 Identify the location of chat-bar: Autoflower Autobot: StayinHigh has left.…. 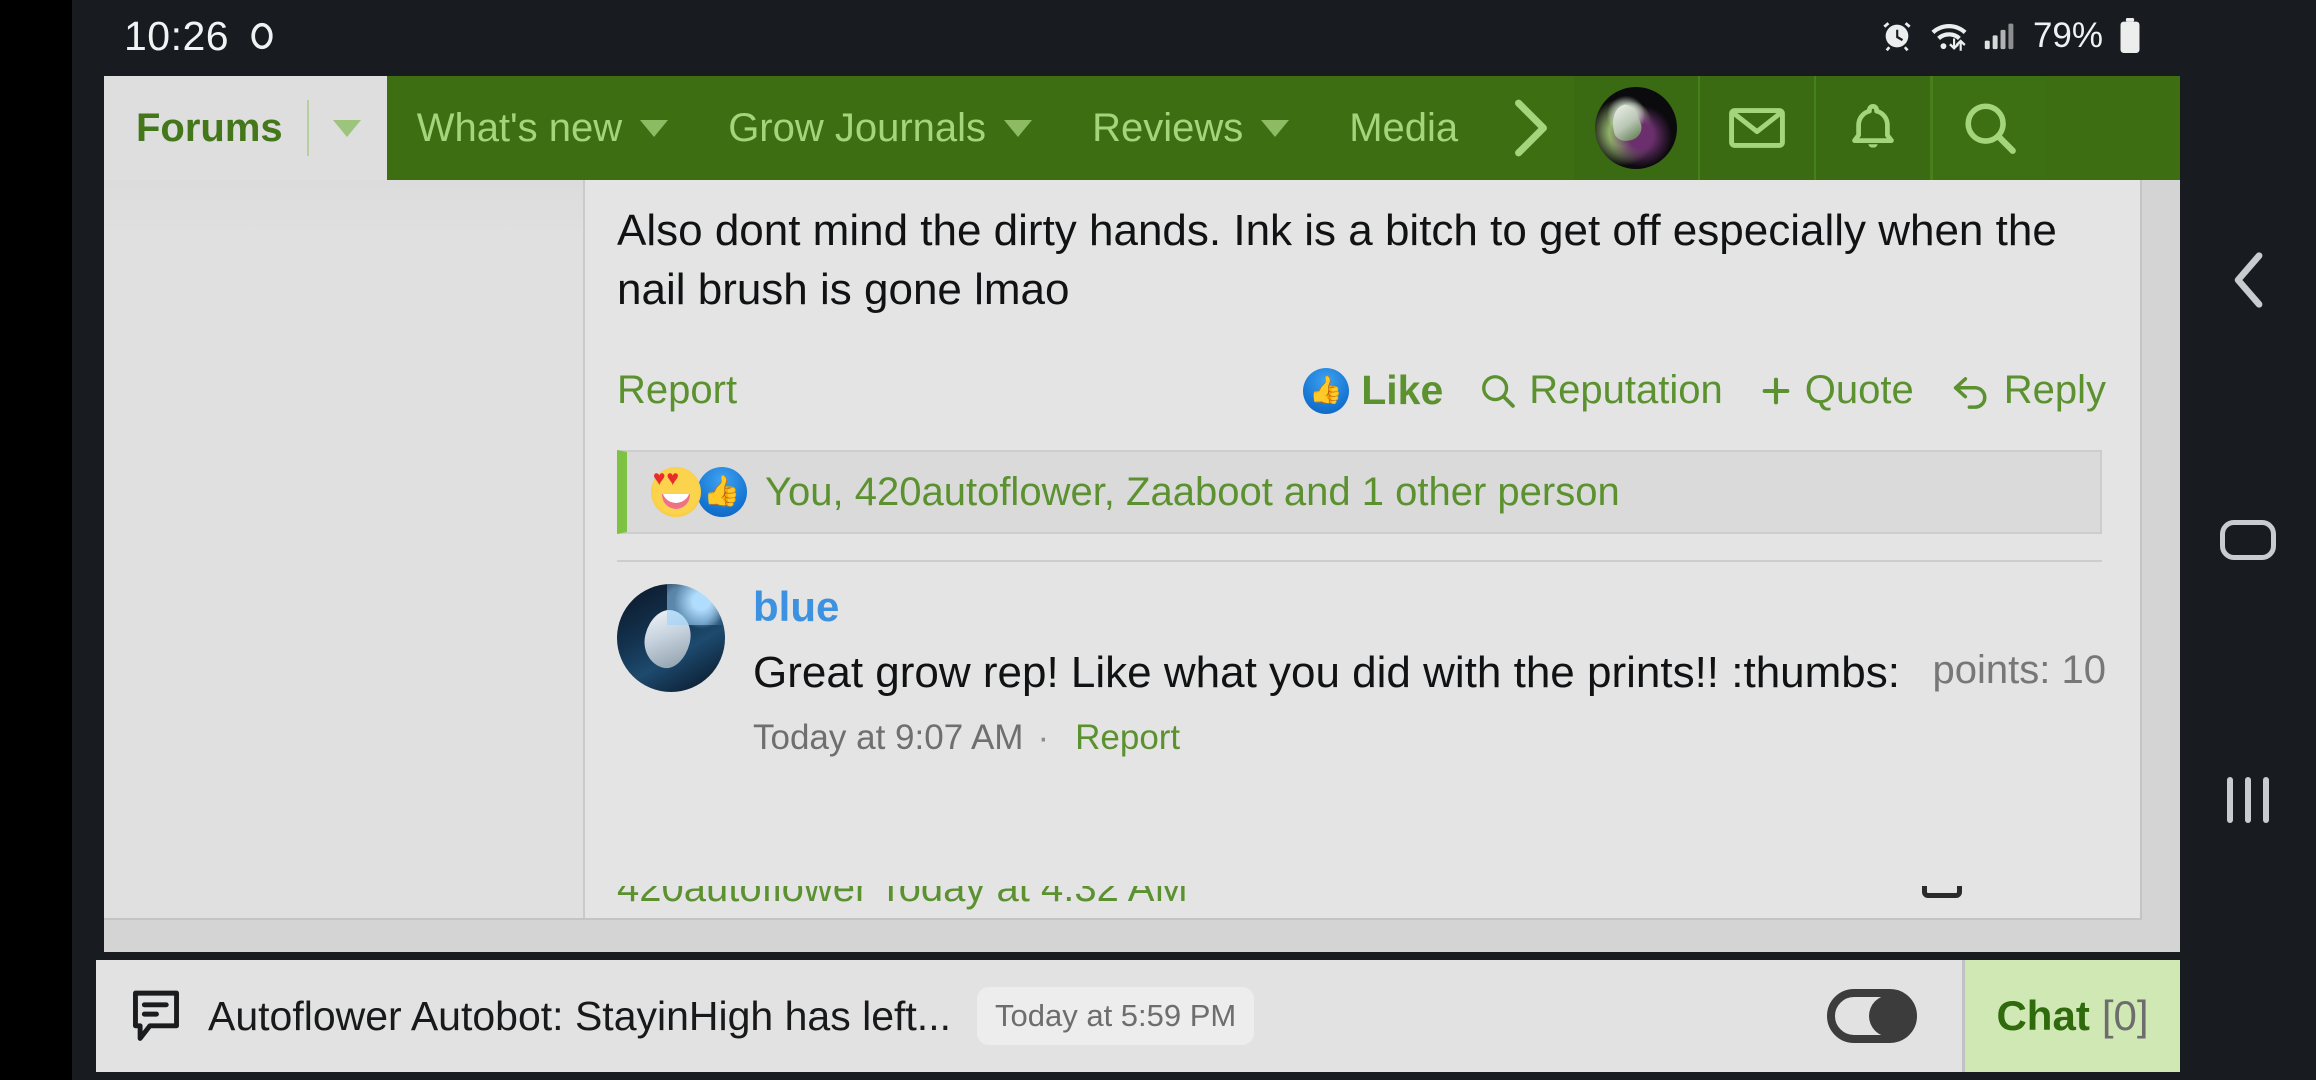
(1138, 1016).